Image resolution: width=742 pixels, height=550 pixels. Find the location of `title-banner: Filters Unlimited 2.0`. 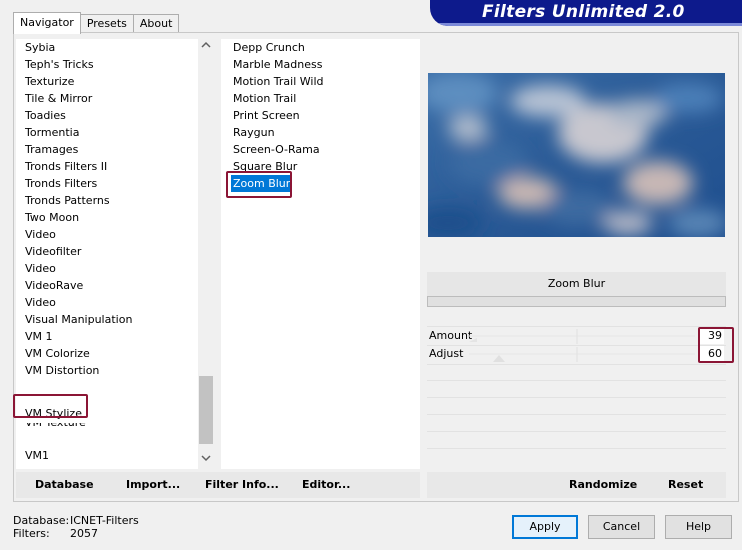

title-banner: Filters Unlimited 2.0 is located at coordinates (586, 13).